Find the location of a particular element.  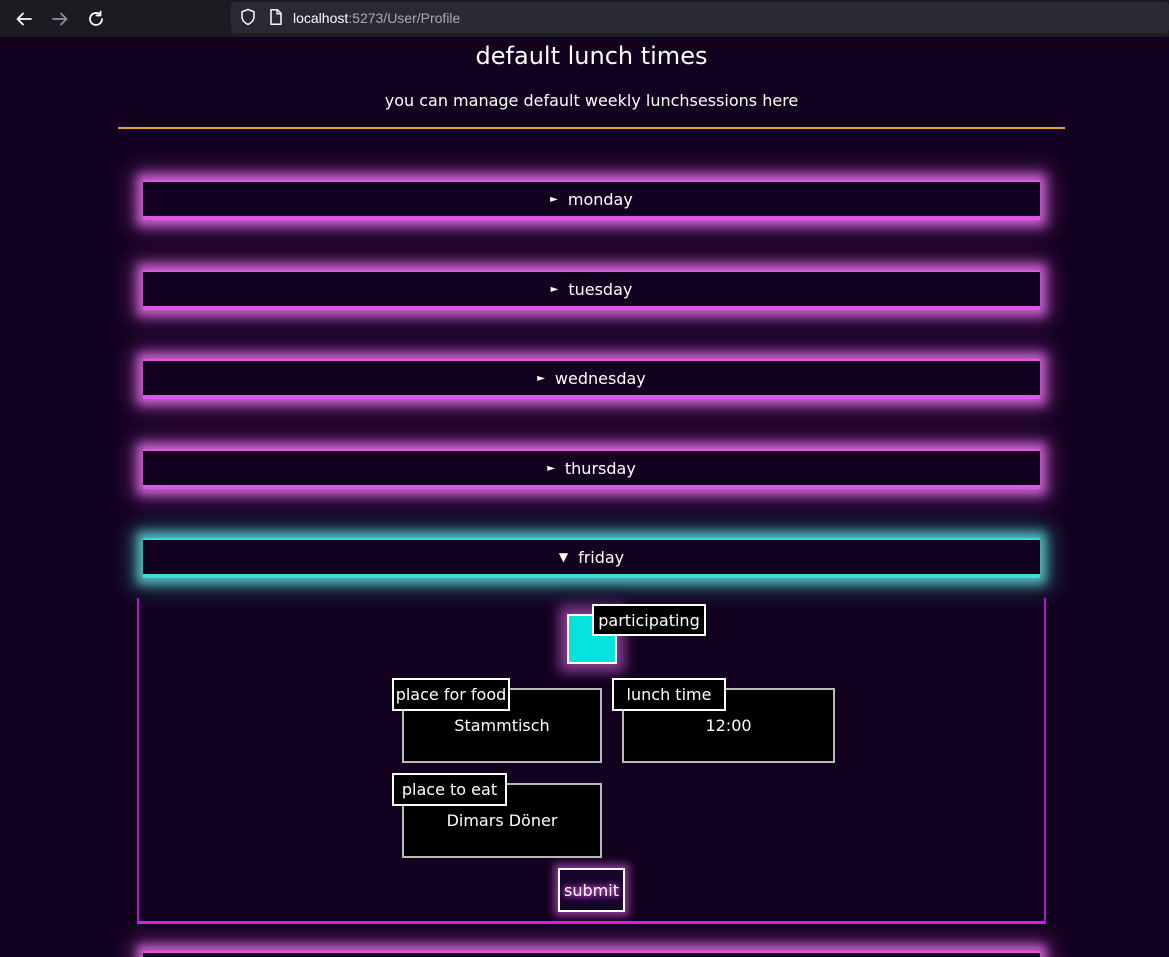

reload-icon is located at coordinates (96, 19).